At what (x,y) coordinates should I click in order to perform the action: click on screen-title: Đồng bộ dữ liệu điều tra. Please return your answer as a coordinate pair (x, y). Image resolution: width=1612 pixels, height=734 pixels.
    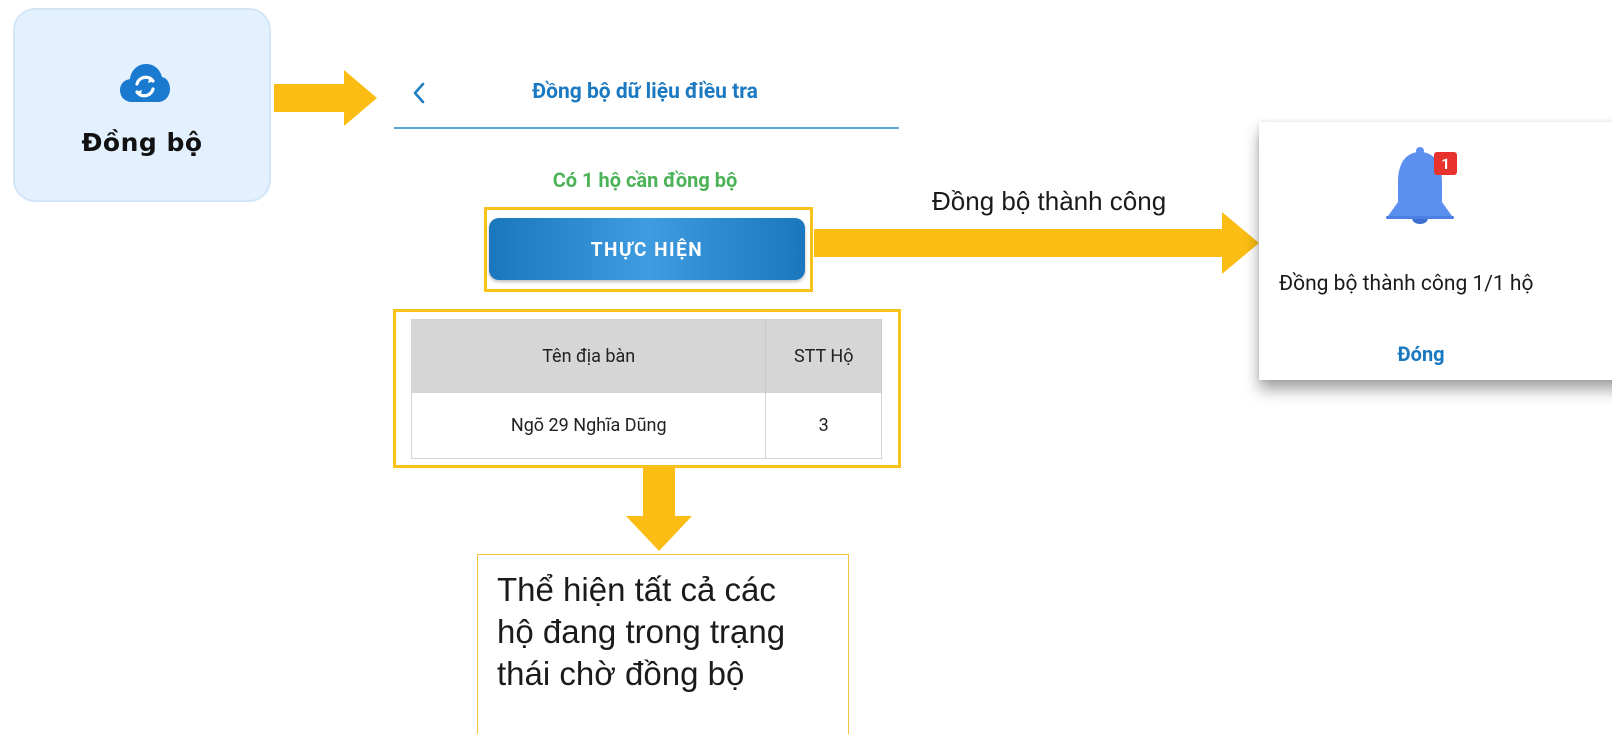
    Looking at the image, I should click on (645, 92).